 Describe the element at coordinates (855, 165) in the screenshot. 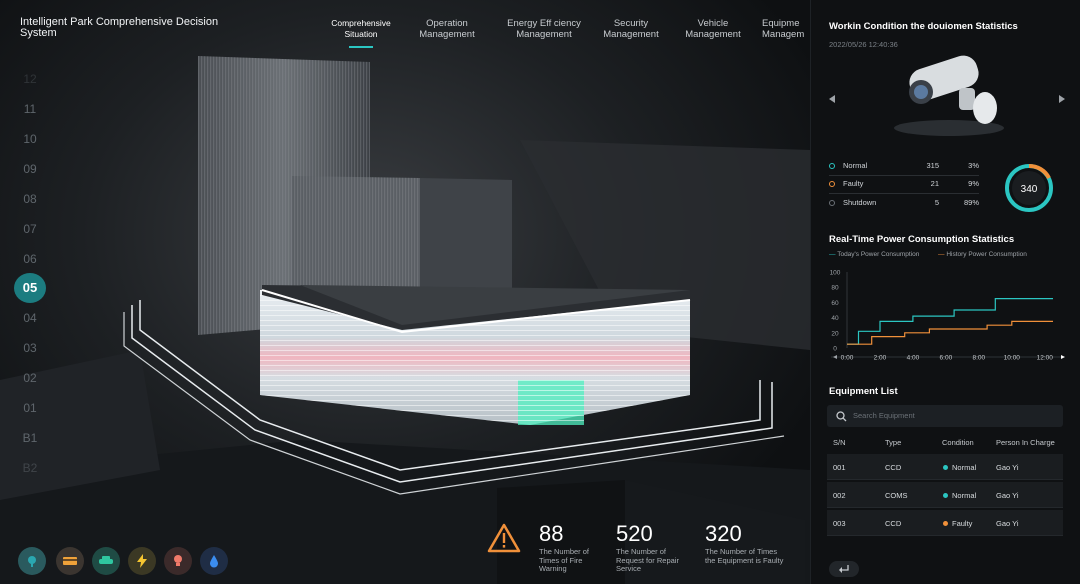

I see `condition-name: Normal` at that location.